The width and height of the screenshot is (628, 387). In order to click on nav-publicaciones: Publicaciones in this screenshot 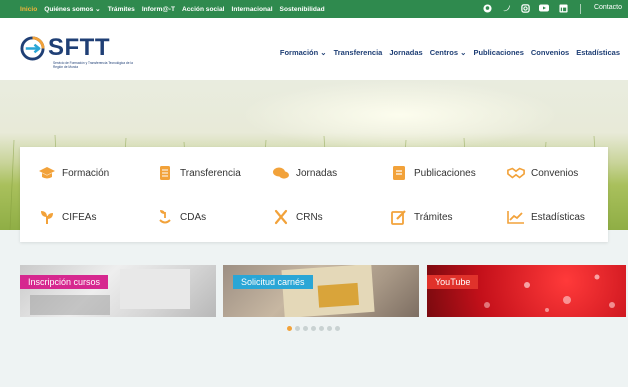, I will do `click(498, 52)`.